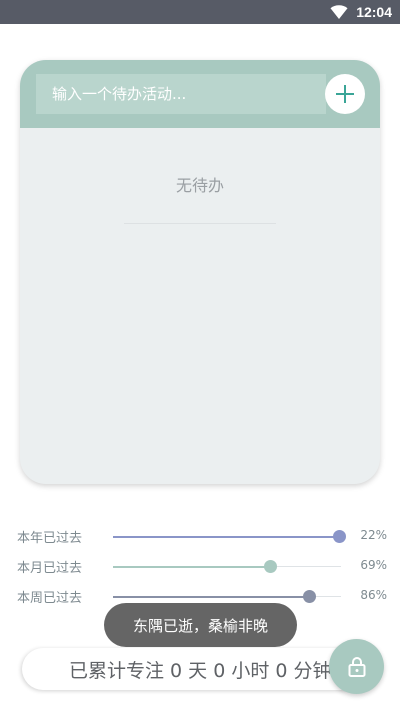  I want to click on year-progress-label: 本年已过去, so click(50, 538).